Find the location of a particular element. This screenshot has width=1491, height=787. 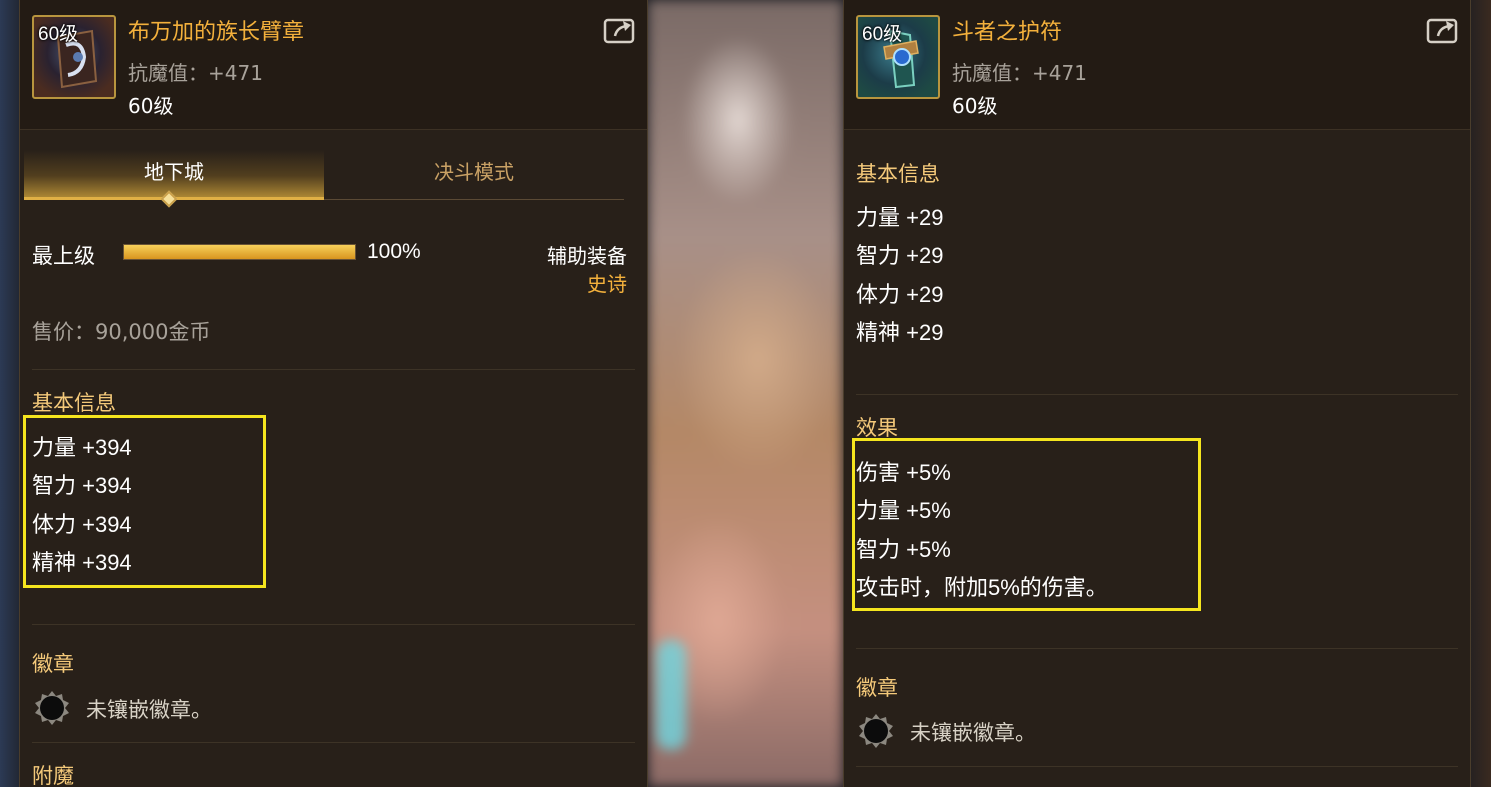

rarity-label: 史诗 is located at coordinates (607, 284).